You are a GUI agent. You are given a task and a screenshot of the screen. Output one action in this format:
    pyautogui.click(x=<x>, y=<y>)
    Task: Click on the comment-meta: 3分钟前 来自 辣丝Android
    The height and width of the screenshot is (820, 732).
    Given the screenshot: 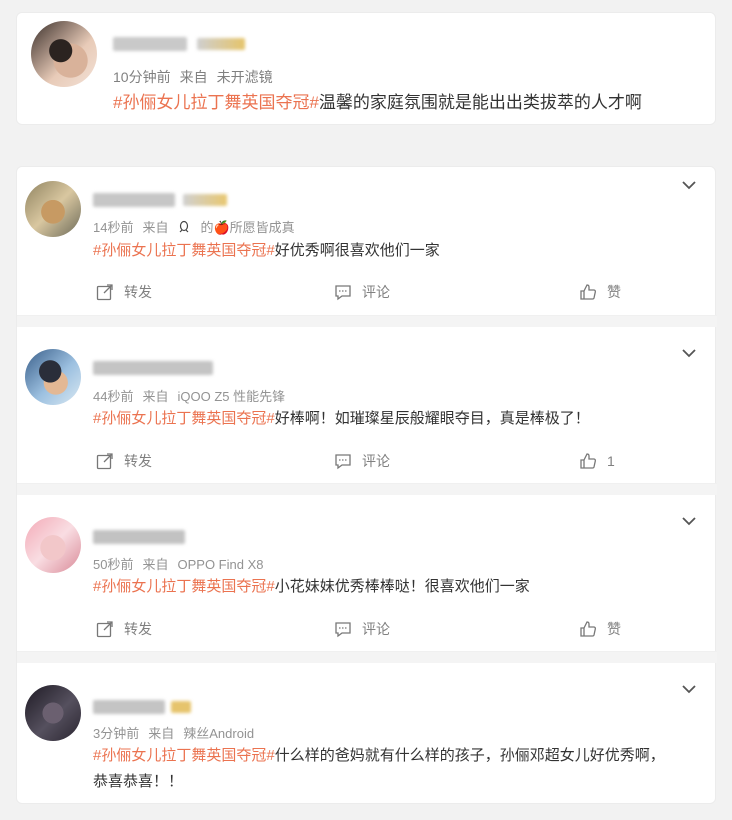 What is the action you would take?
    pyautogui.click(x=173, y=732)
    